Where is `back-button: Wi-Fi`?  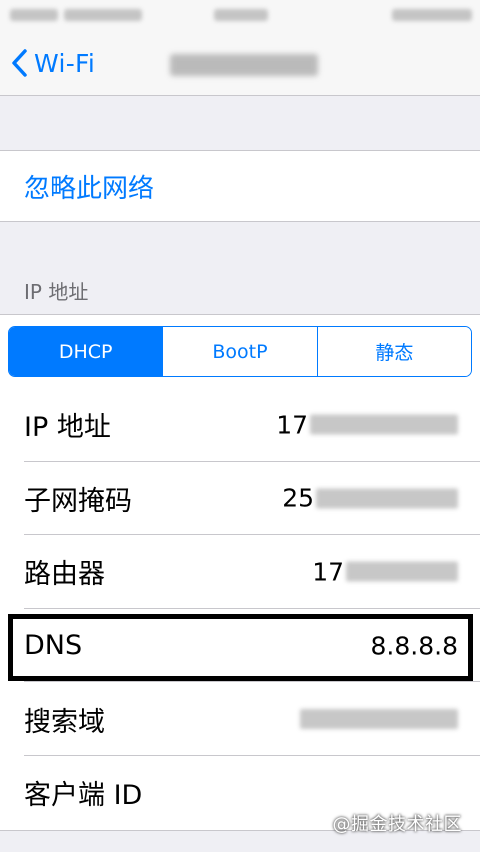
back-button: Wi-Fi is located at coordinates (52, 63).